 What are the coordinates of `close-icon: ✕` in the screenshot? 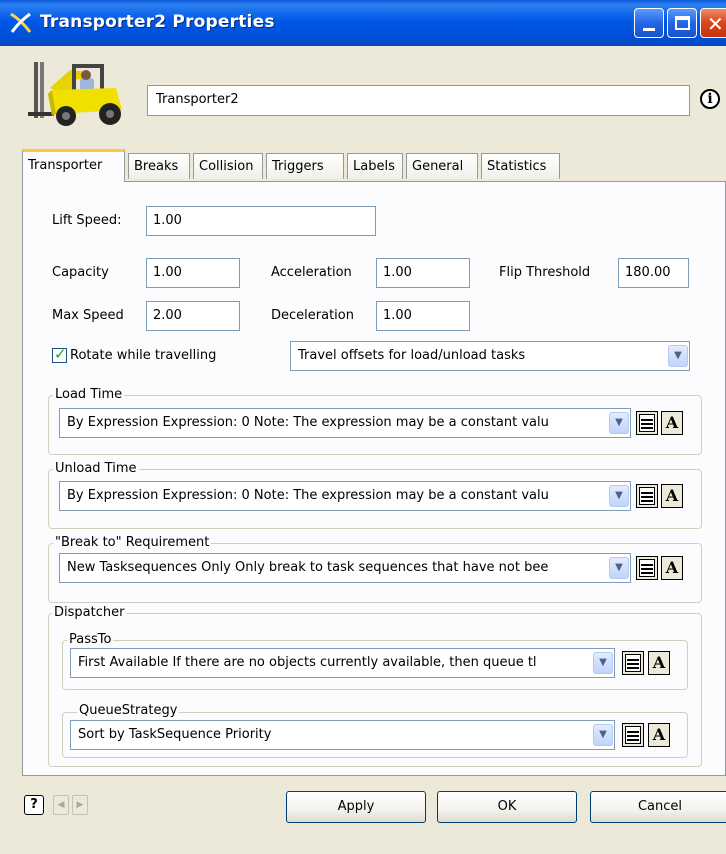 It's located at (715, 24).